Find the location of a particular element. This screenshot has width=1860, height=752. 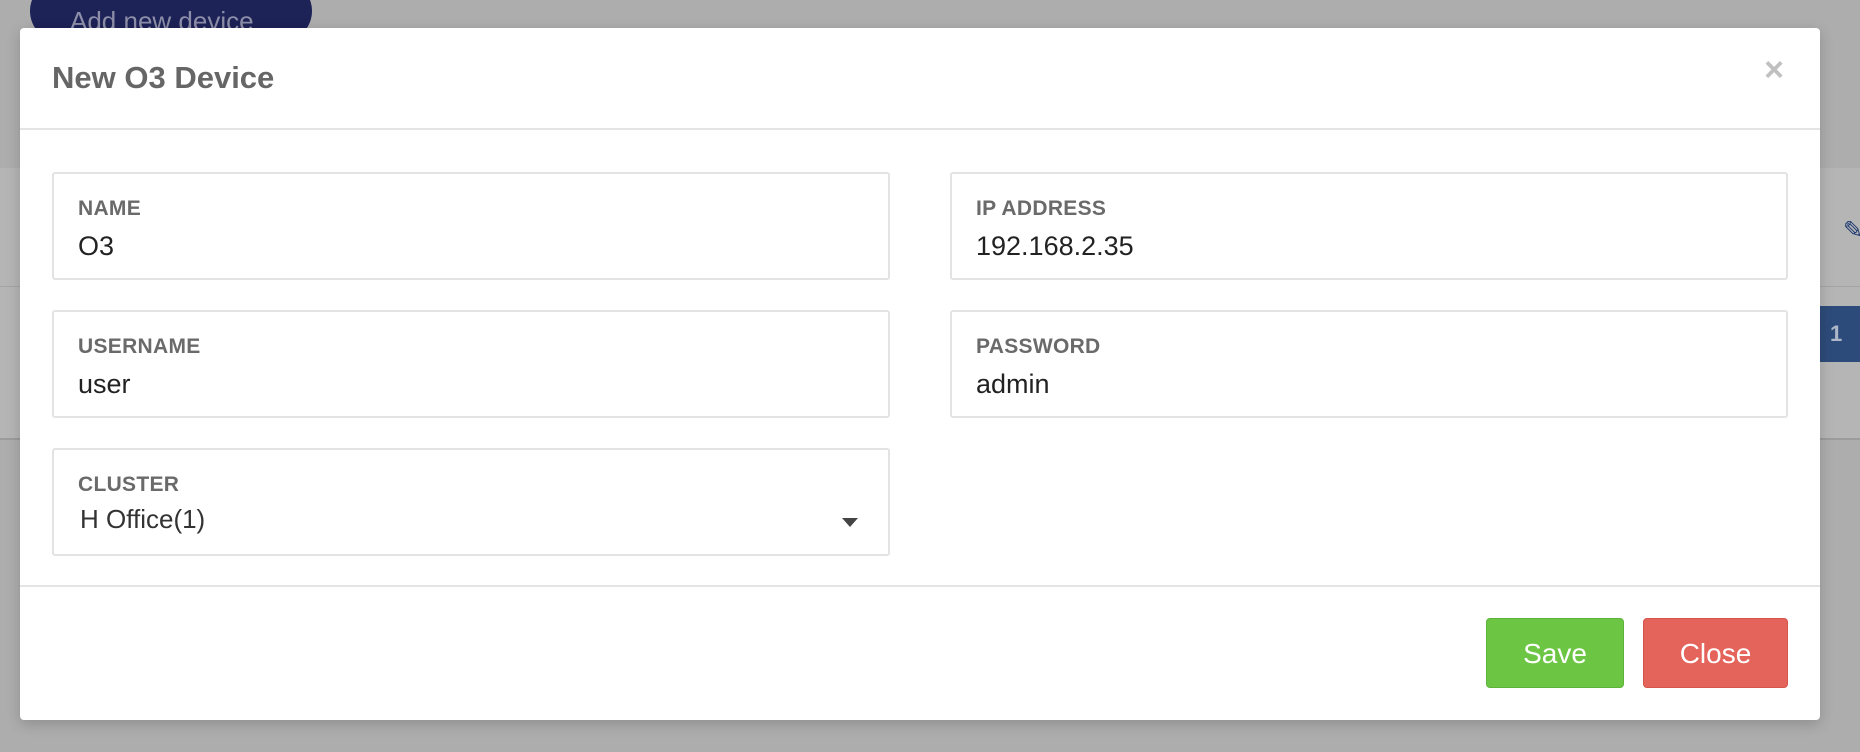

ip-address-input is located at coordinates (1366, 246).